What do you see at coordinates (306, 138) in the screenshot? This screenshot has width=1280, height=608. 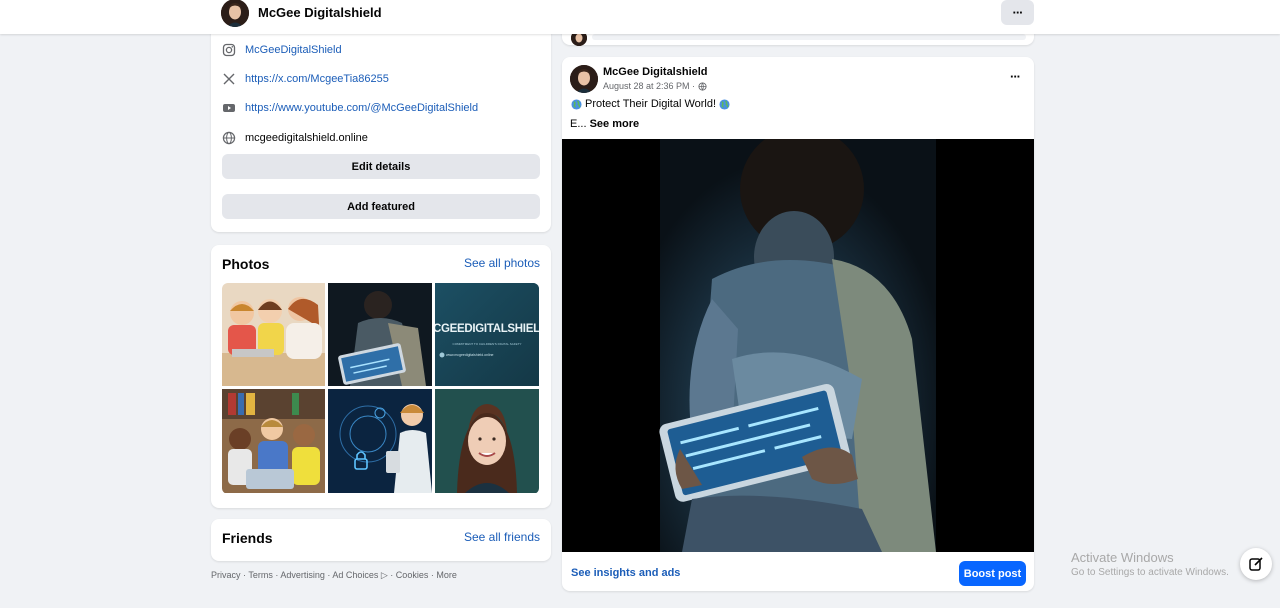 I see `website-text: mcgeedigitalshield.online` at bounding box center [306, 138].